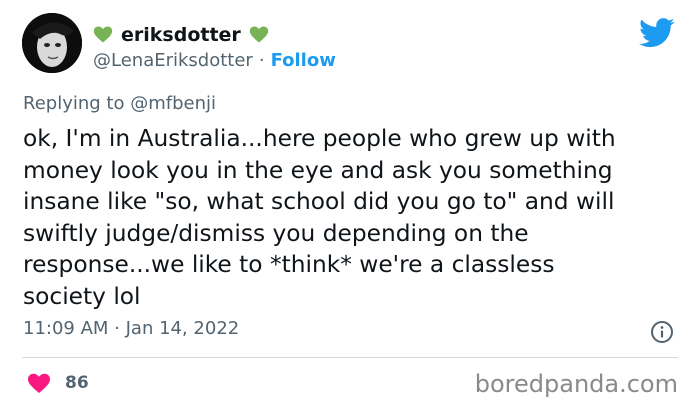 This screenshot has height=410, width=700. I want to click on follow-button: Follow, so click(303, 60).